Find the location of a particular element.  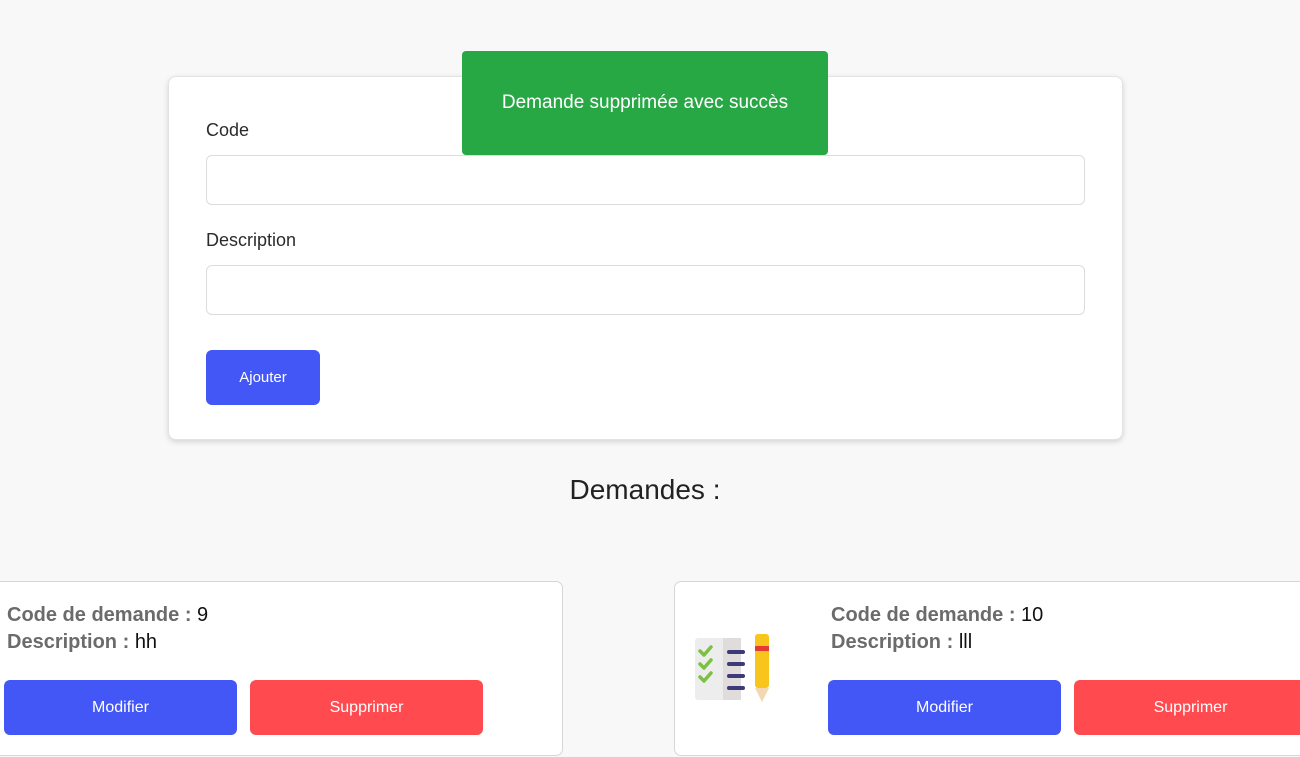

success-toast: Demande supprimée avec succès is located at coordinates (645, 103).